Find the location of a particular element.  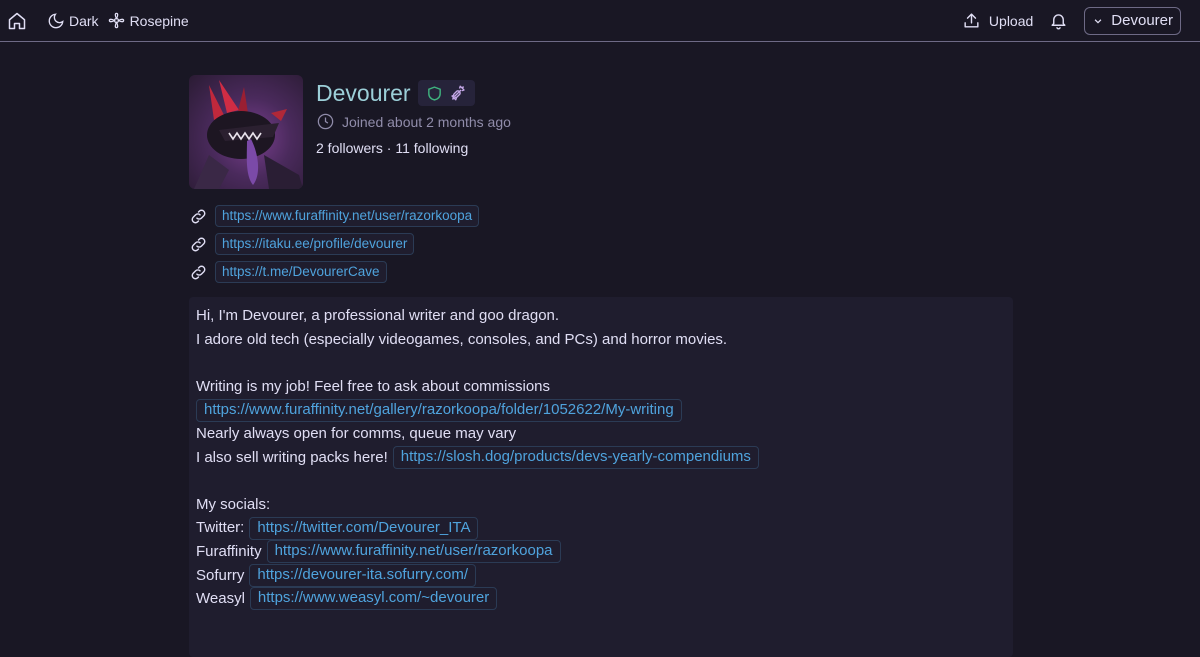

bio-text: Weasyl is located at coordinates (220, 599).